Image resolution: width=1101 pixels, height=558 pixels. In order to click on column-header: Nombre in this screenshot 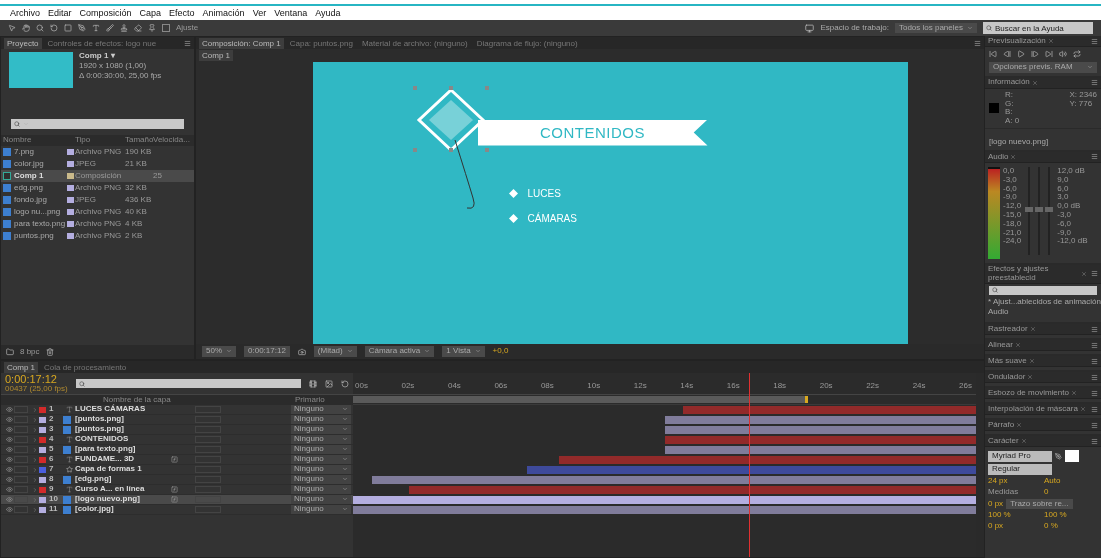, I will do `click(35, 140)`.